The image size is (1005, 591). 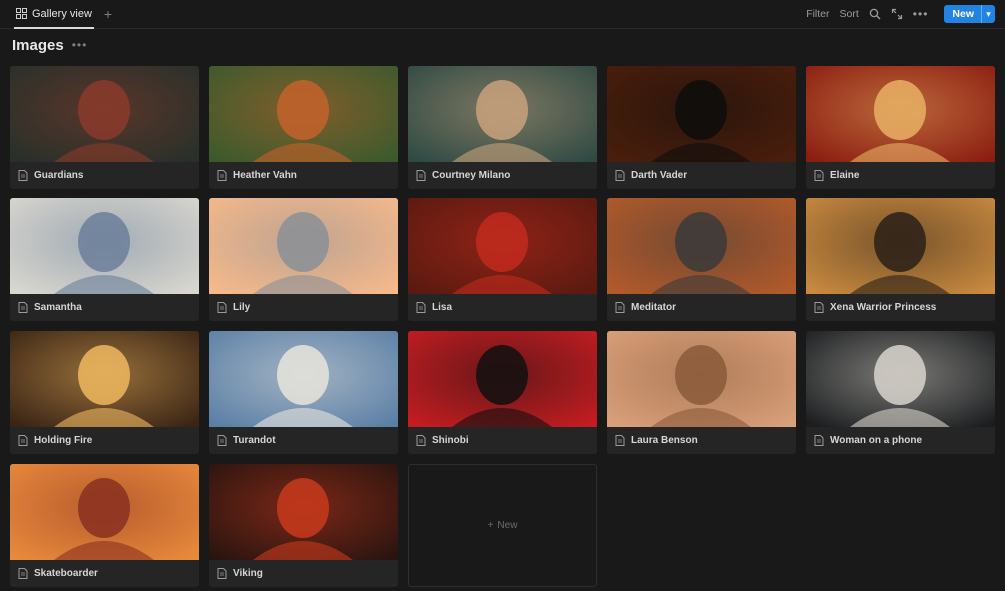 What do you see at coordinates (80, 45) in the screenshot?
I see `title-more-icon: •••` at bounding box center [80, 45].